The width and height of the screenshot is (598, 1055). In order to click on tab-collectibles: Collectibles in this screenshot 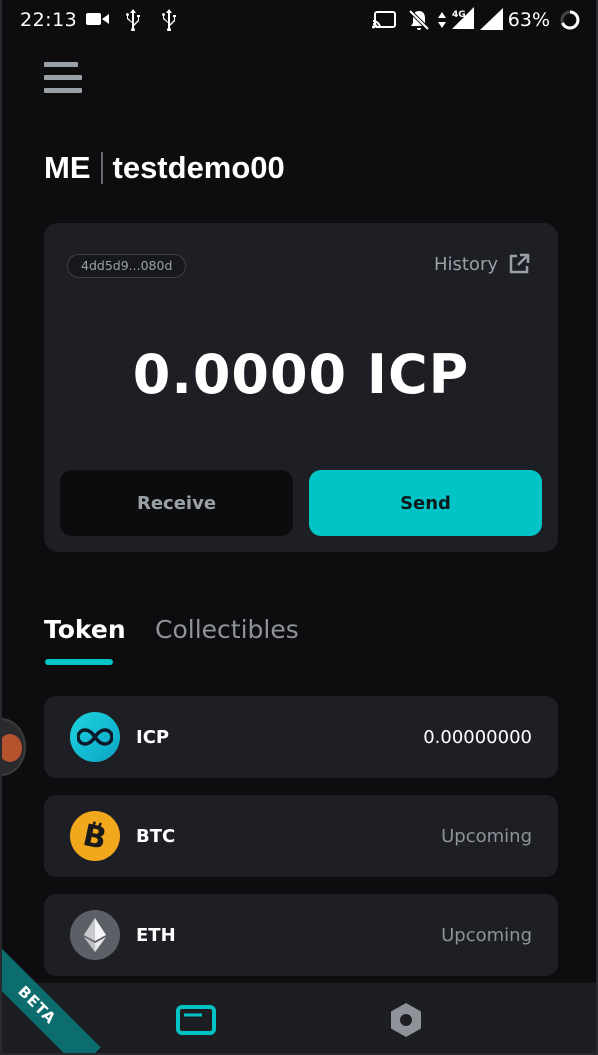, I will do `click(227, 629)`.